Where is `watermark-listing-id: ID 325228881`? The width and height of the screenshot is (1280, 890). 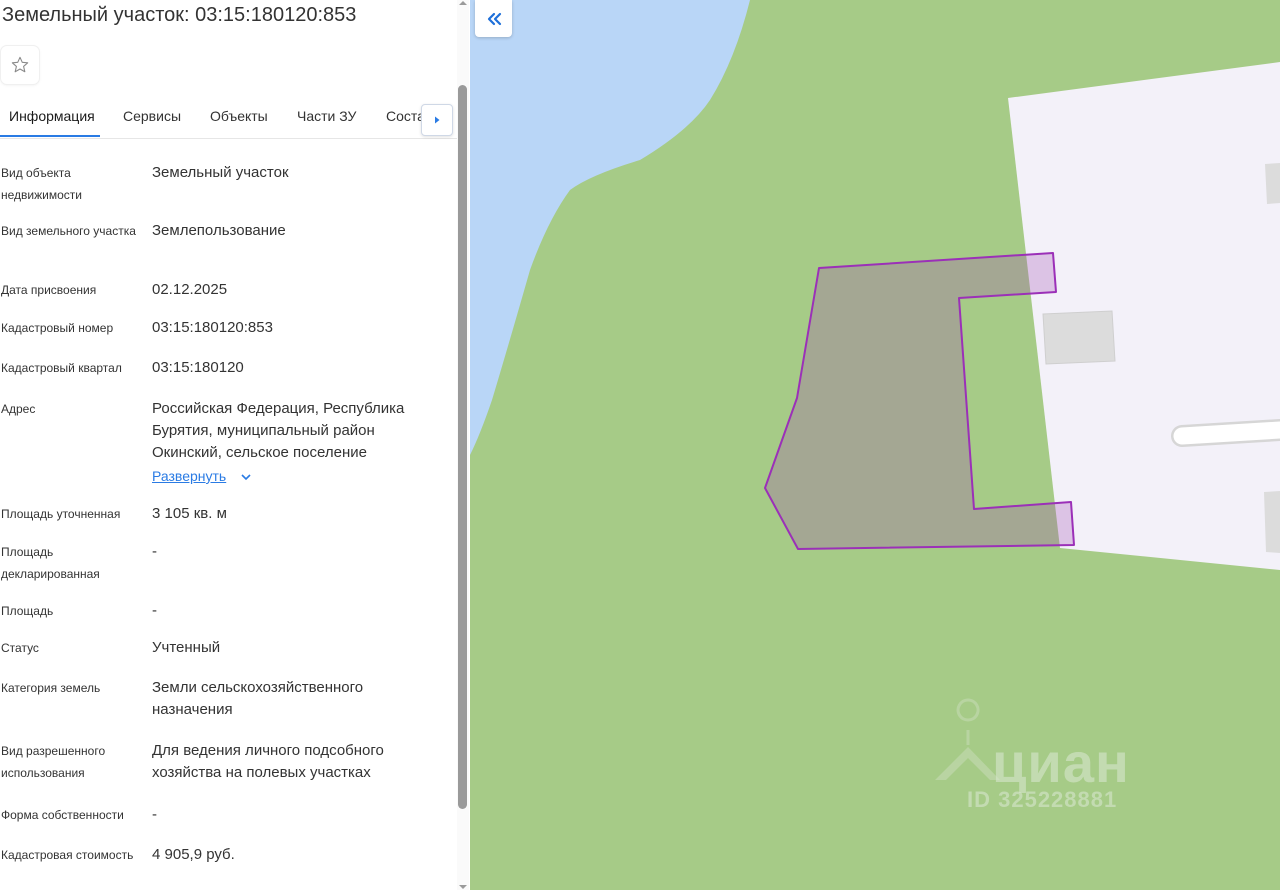 watermark-listing-id: ID 325228881 is located at coordinates (1042, 799).